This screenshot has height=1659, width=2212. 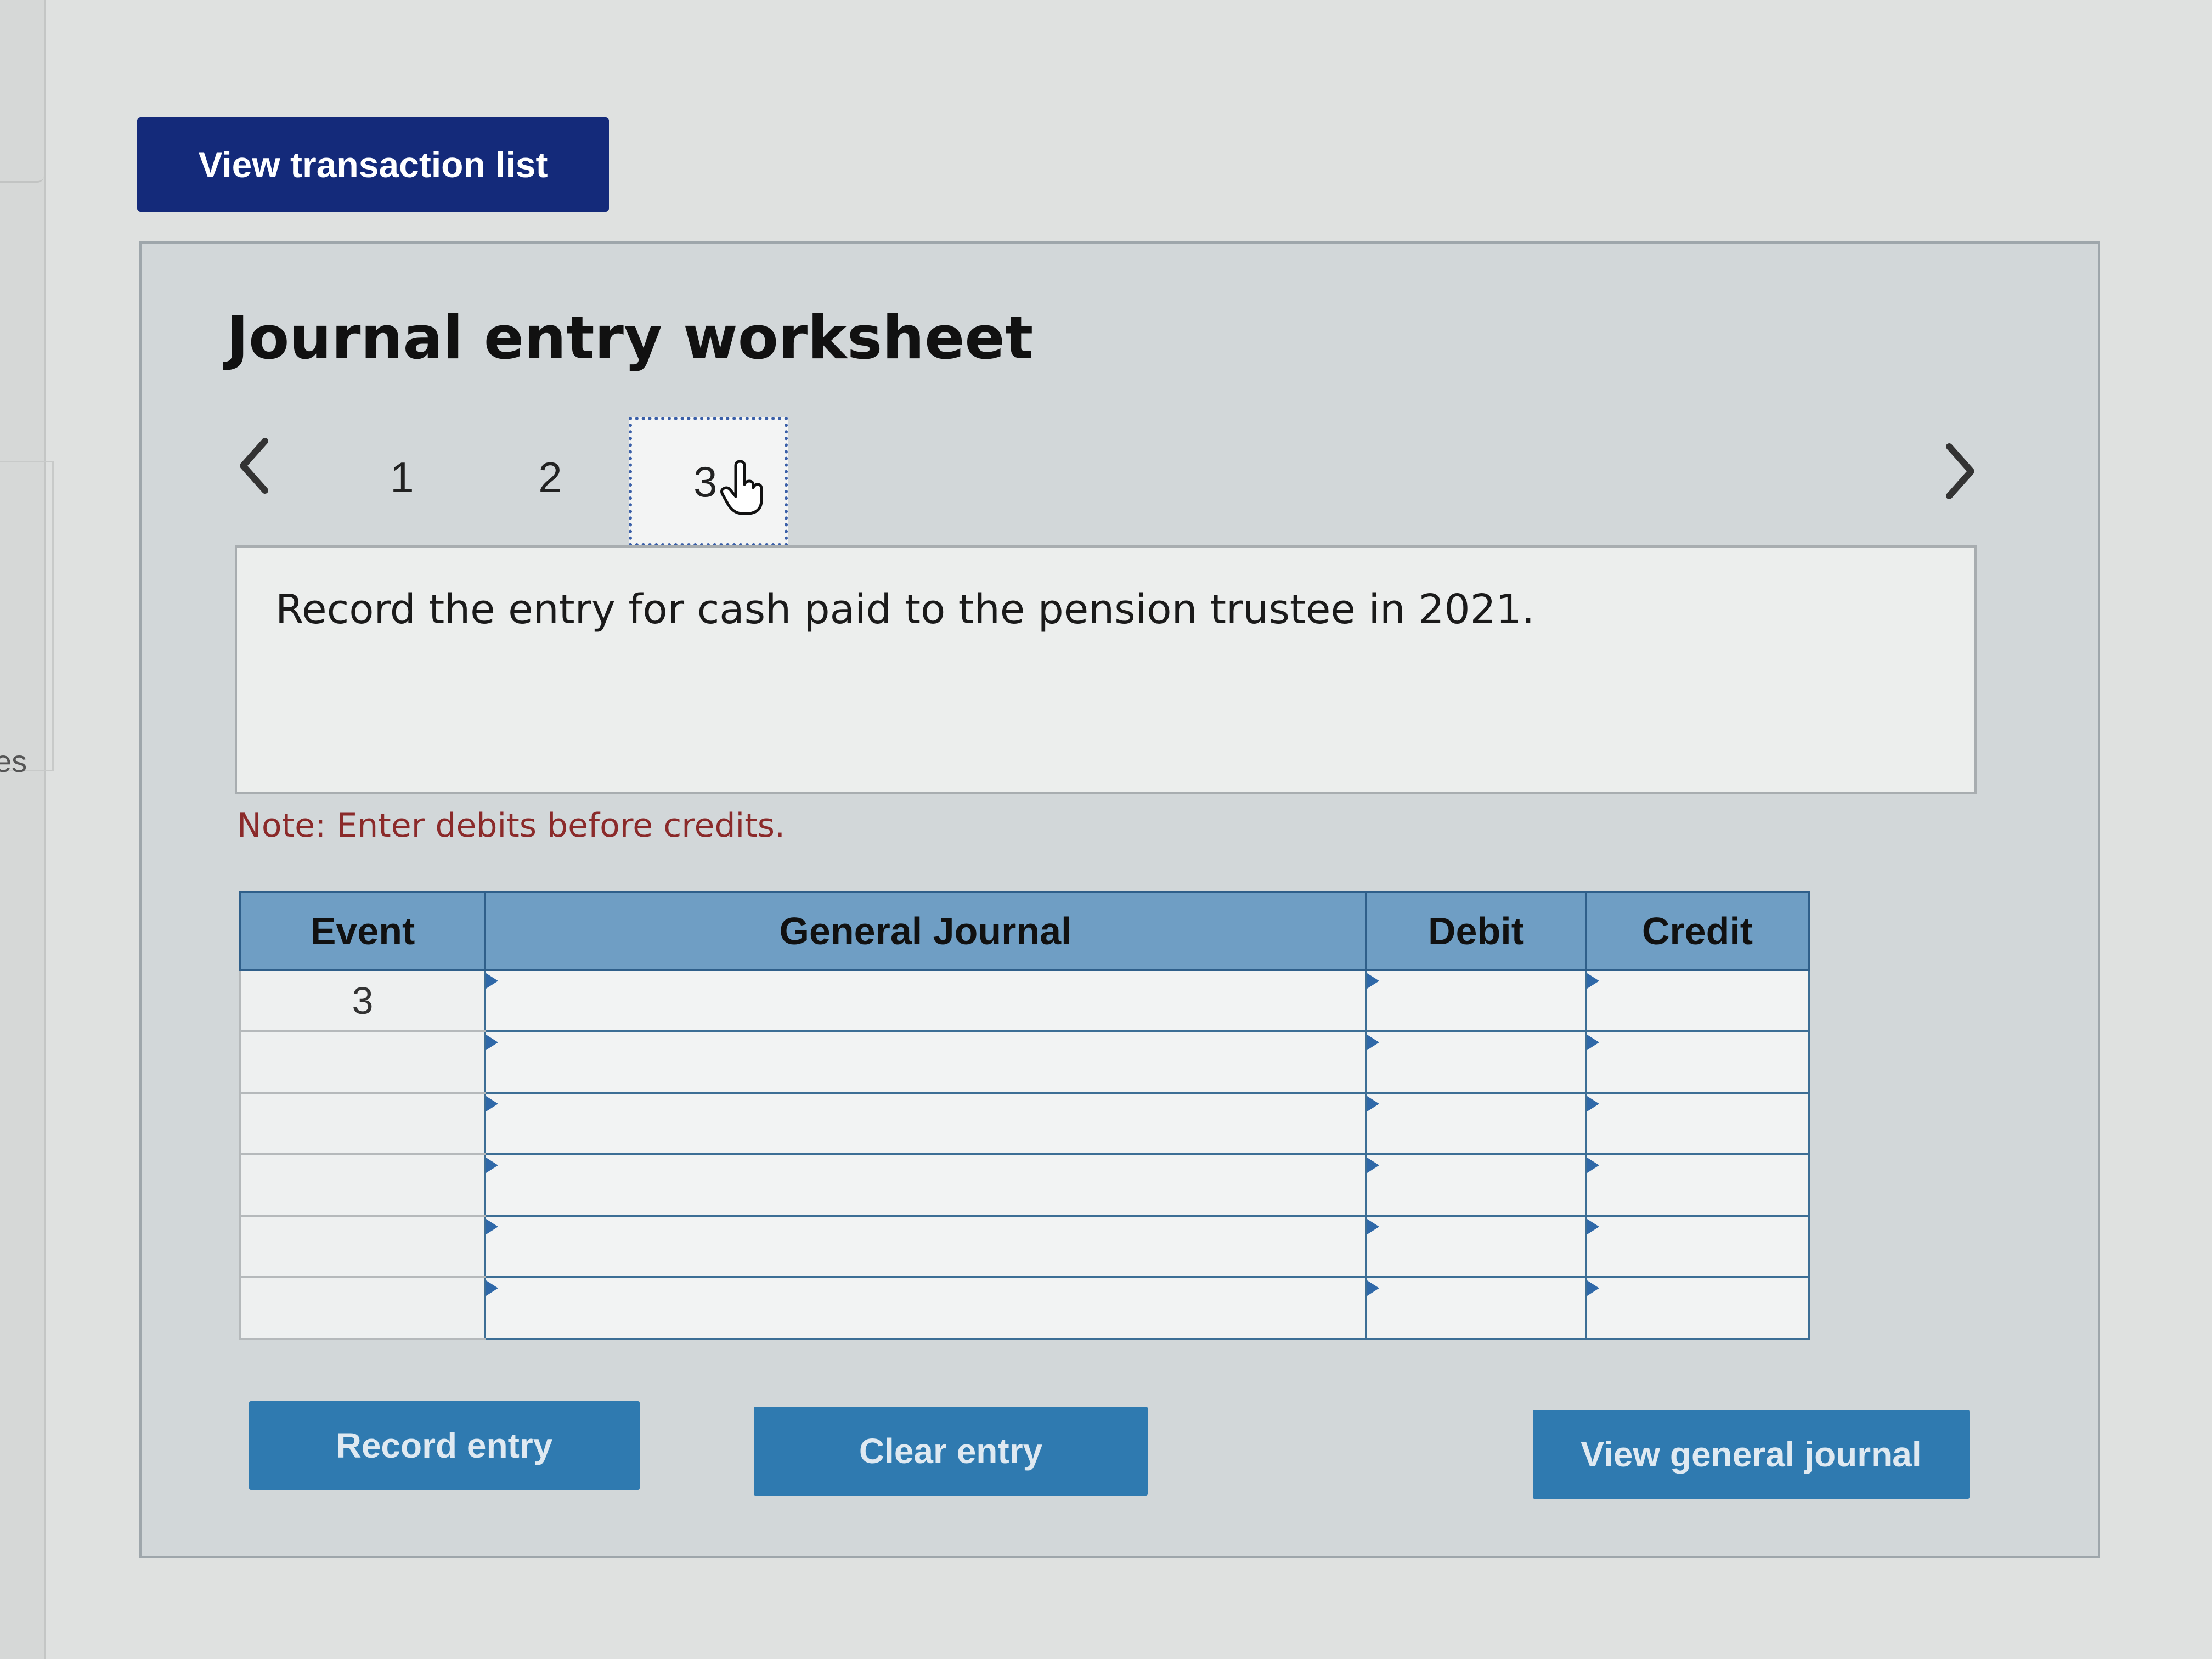 I want to click on view-general-journal-button: View general journal, so click(x=1751, y=1455).